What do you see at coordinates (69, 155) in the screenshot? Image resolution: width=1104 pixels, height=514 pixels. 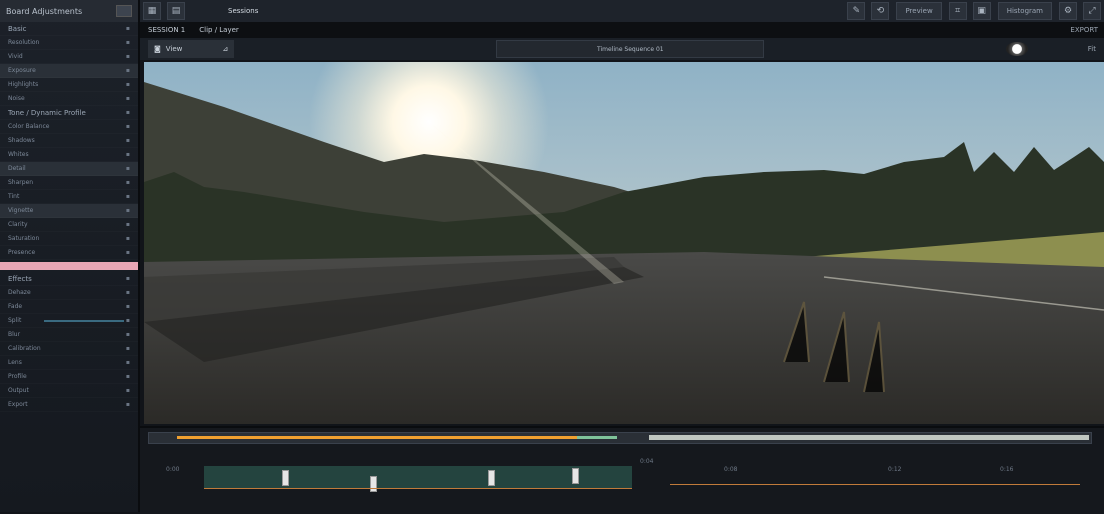 I see `sidebar-item: Whites ▪` at bounding box center [69, 155].